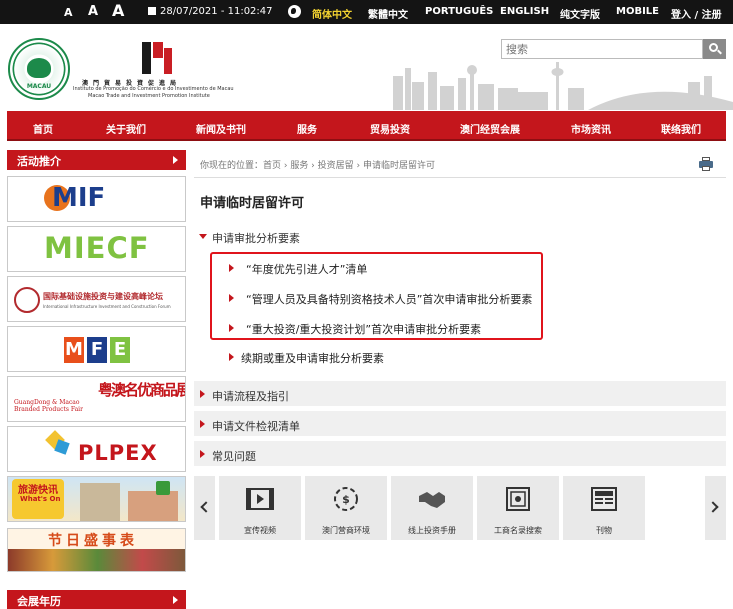 The width and height of the screenshot is (733, 609). What do you see at coordinates (79, 198) in the screenshot?
I see `banner-text: MIF` at bounding box center [79, 198].